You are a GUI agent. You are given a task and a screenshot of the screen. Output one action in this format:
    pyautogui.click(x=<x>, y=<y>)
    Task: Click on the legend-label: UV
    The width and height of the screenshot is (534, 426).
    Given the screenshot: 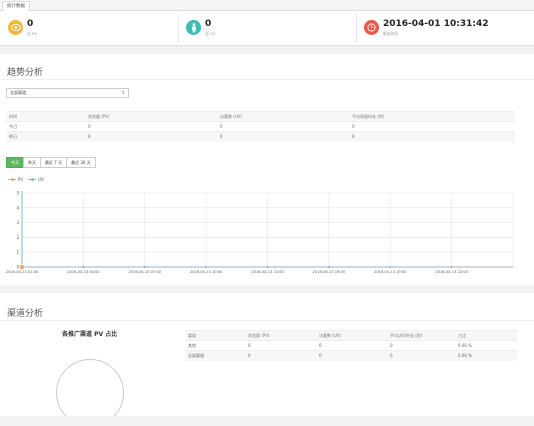 What is the action you would take?
    pyautogui.click(x=41, y=179)
    